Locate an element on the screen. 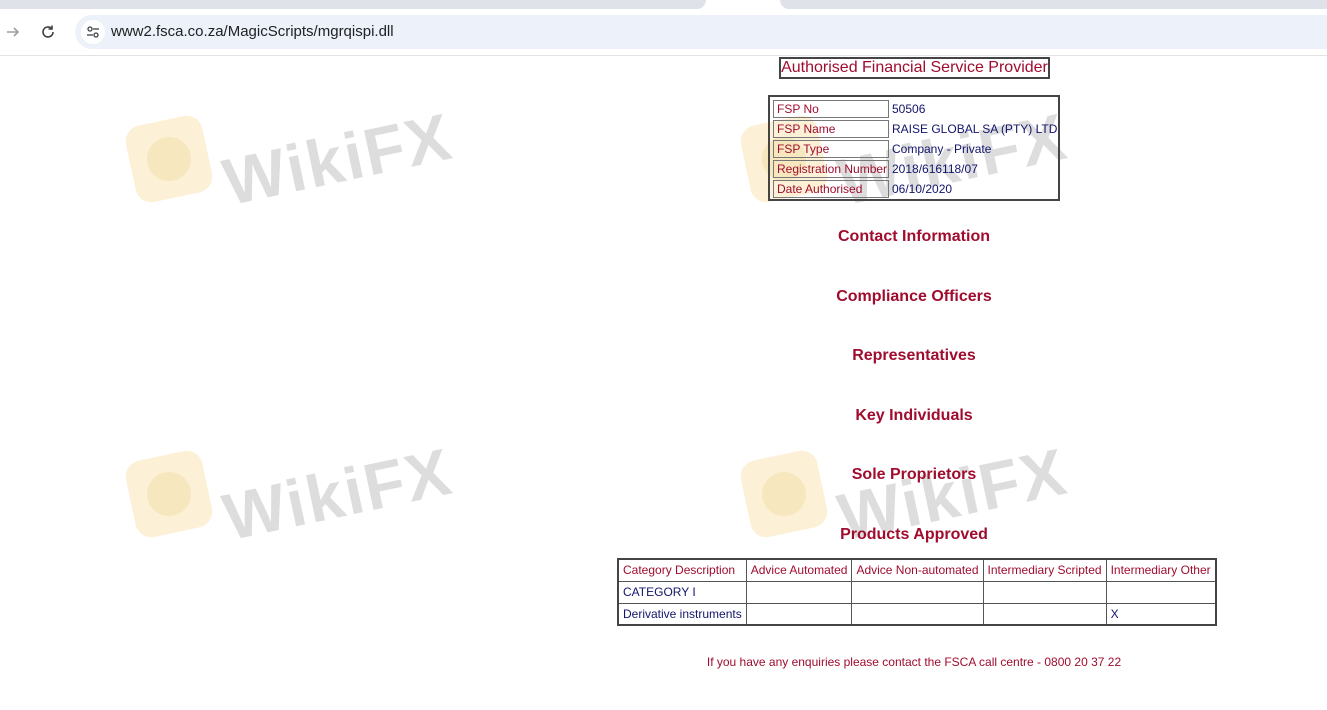 This screenshot has height=710, width=1327. fsp-detail-row: FSP Name RAISE GLOBAL SA (PTY) LTD is located at coordinates (915, 129).